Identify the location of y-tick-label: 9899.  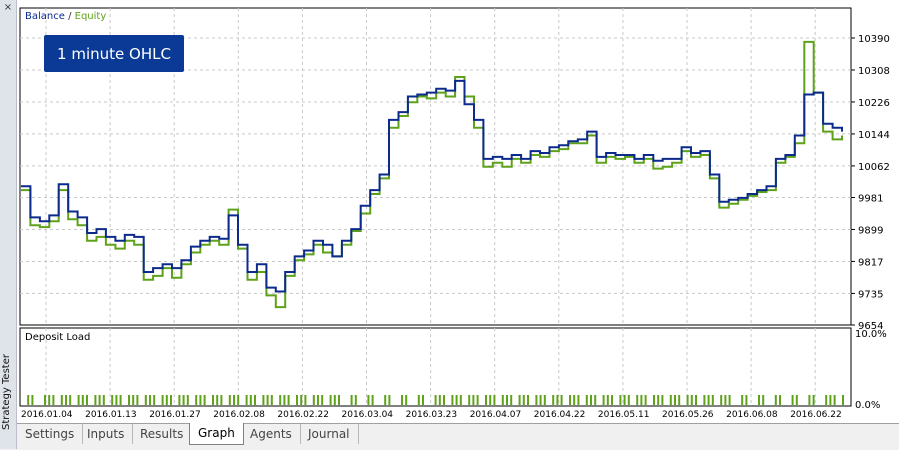
(870, 230).